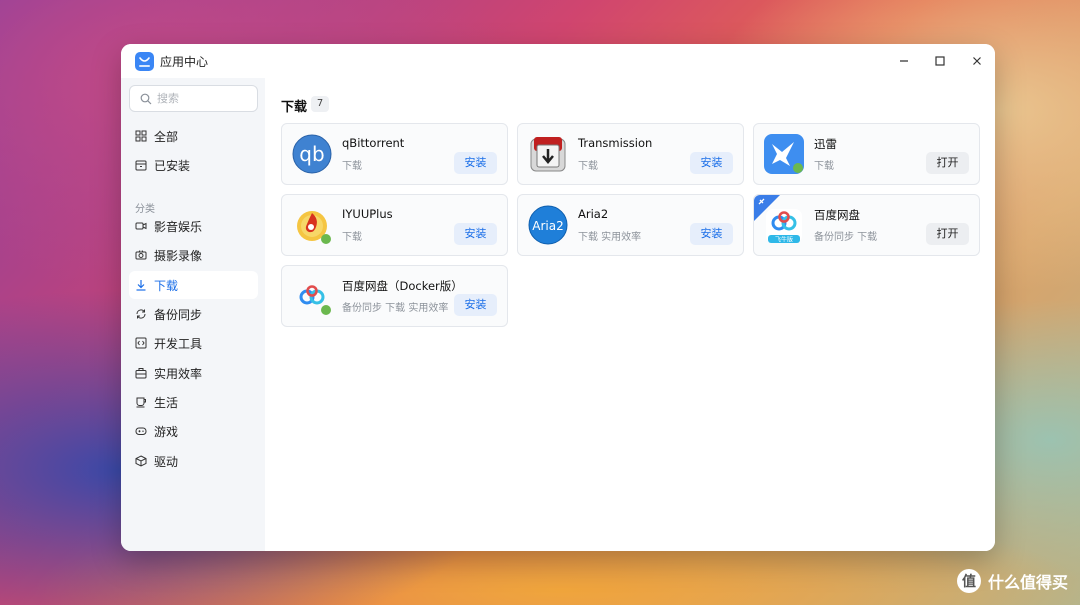 The image size is (1080, 605). What do you see at coordinates (166, 431) in the screenshot?
I see `sidebar-item-label: 游戏` at bounding box center [166, 431].